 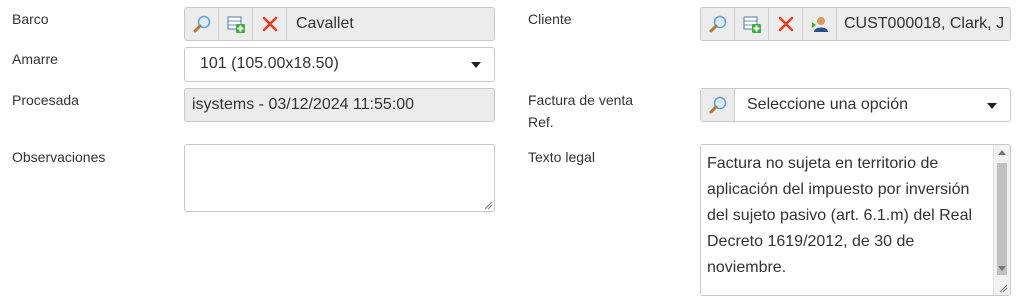 What do you see at coordinates (30, 19) in the screenshot?
I see `barco-label: Barco` at bounding box center [30, 19].